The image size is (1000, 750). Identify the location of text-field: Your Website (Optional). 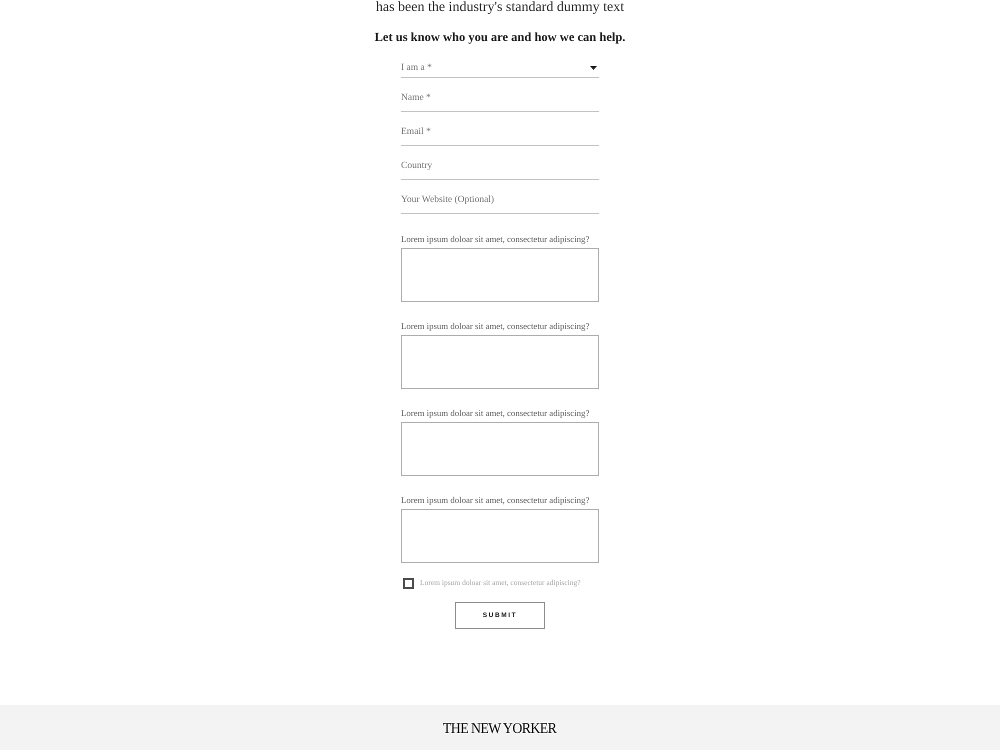
(500, 201).